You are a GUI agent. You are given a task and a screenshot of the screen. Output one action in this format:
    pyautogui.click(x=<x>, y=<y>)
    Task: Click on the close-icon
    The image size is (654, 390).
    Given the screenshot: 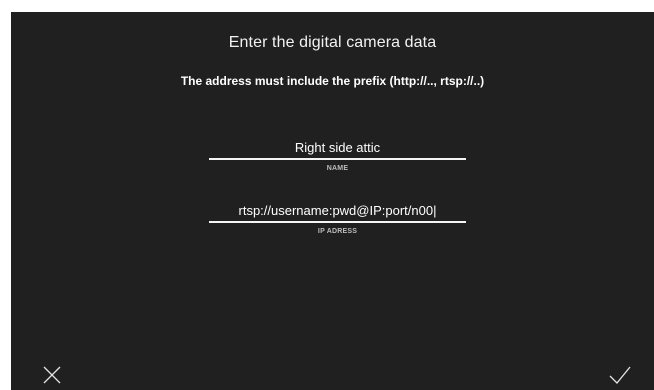 What is the action you would take?
    pyautogui.click(x=52, y=375)
    